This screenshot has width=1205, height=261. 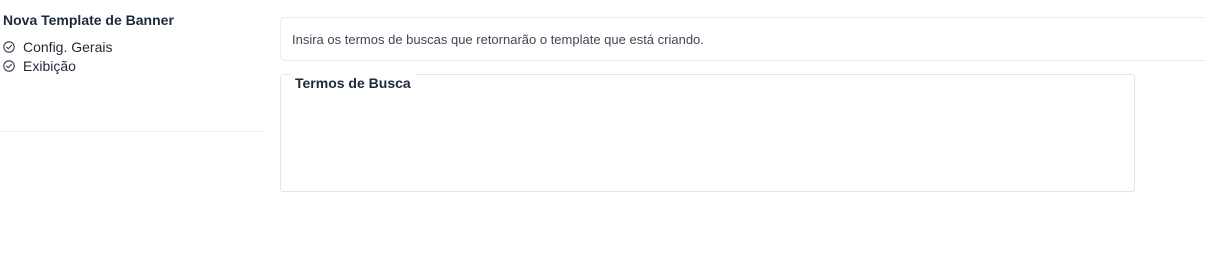 I want to click on step-list: Config. Gerais Exibição, so click(x=57, y=56).